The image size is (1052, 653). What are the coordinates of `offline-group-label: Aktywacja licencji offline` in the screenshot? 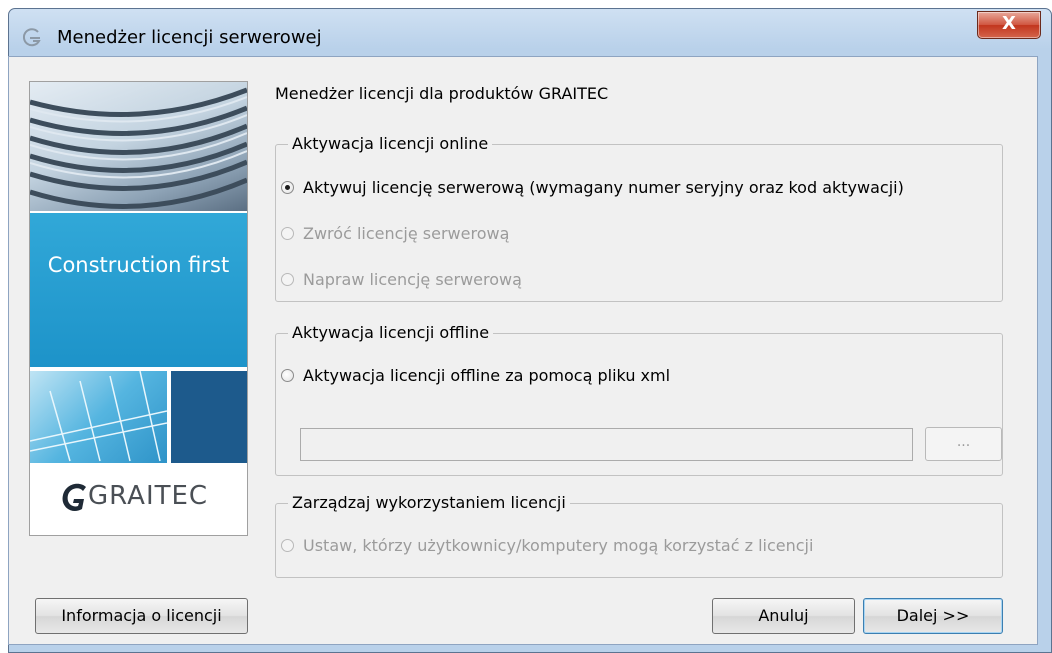 It's located at (391, 332).